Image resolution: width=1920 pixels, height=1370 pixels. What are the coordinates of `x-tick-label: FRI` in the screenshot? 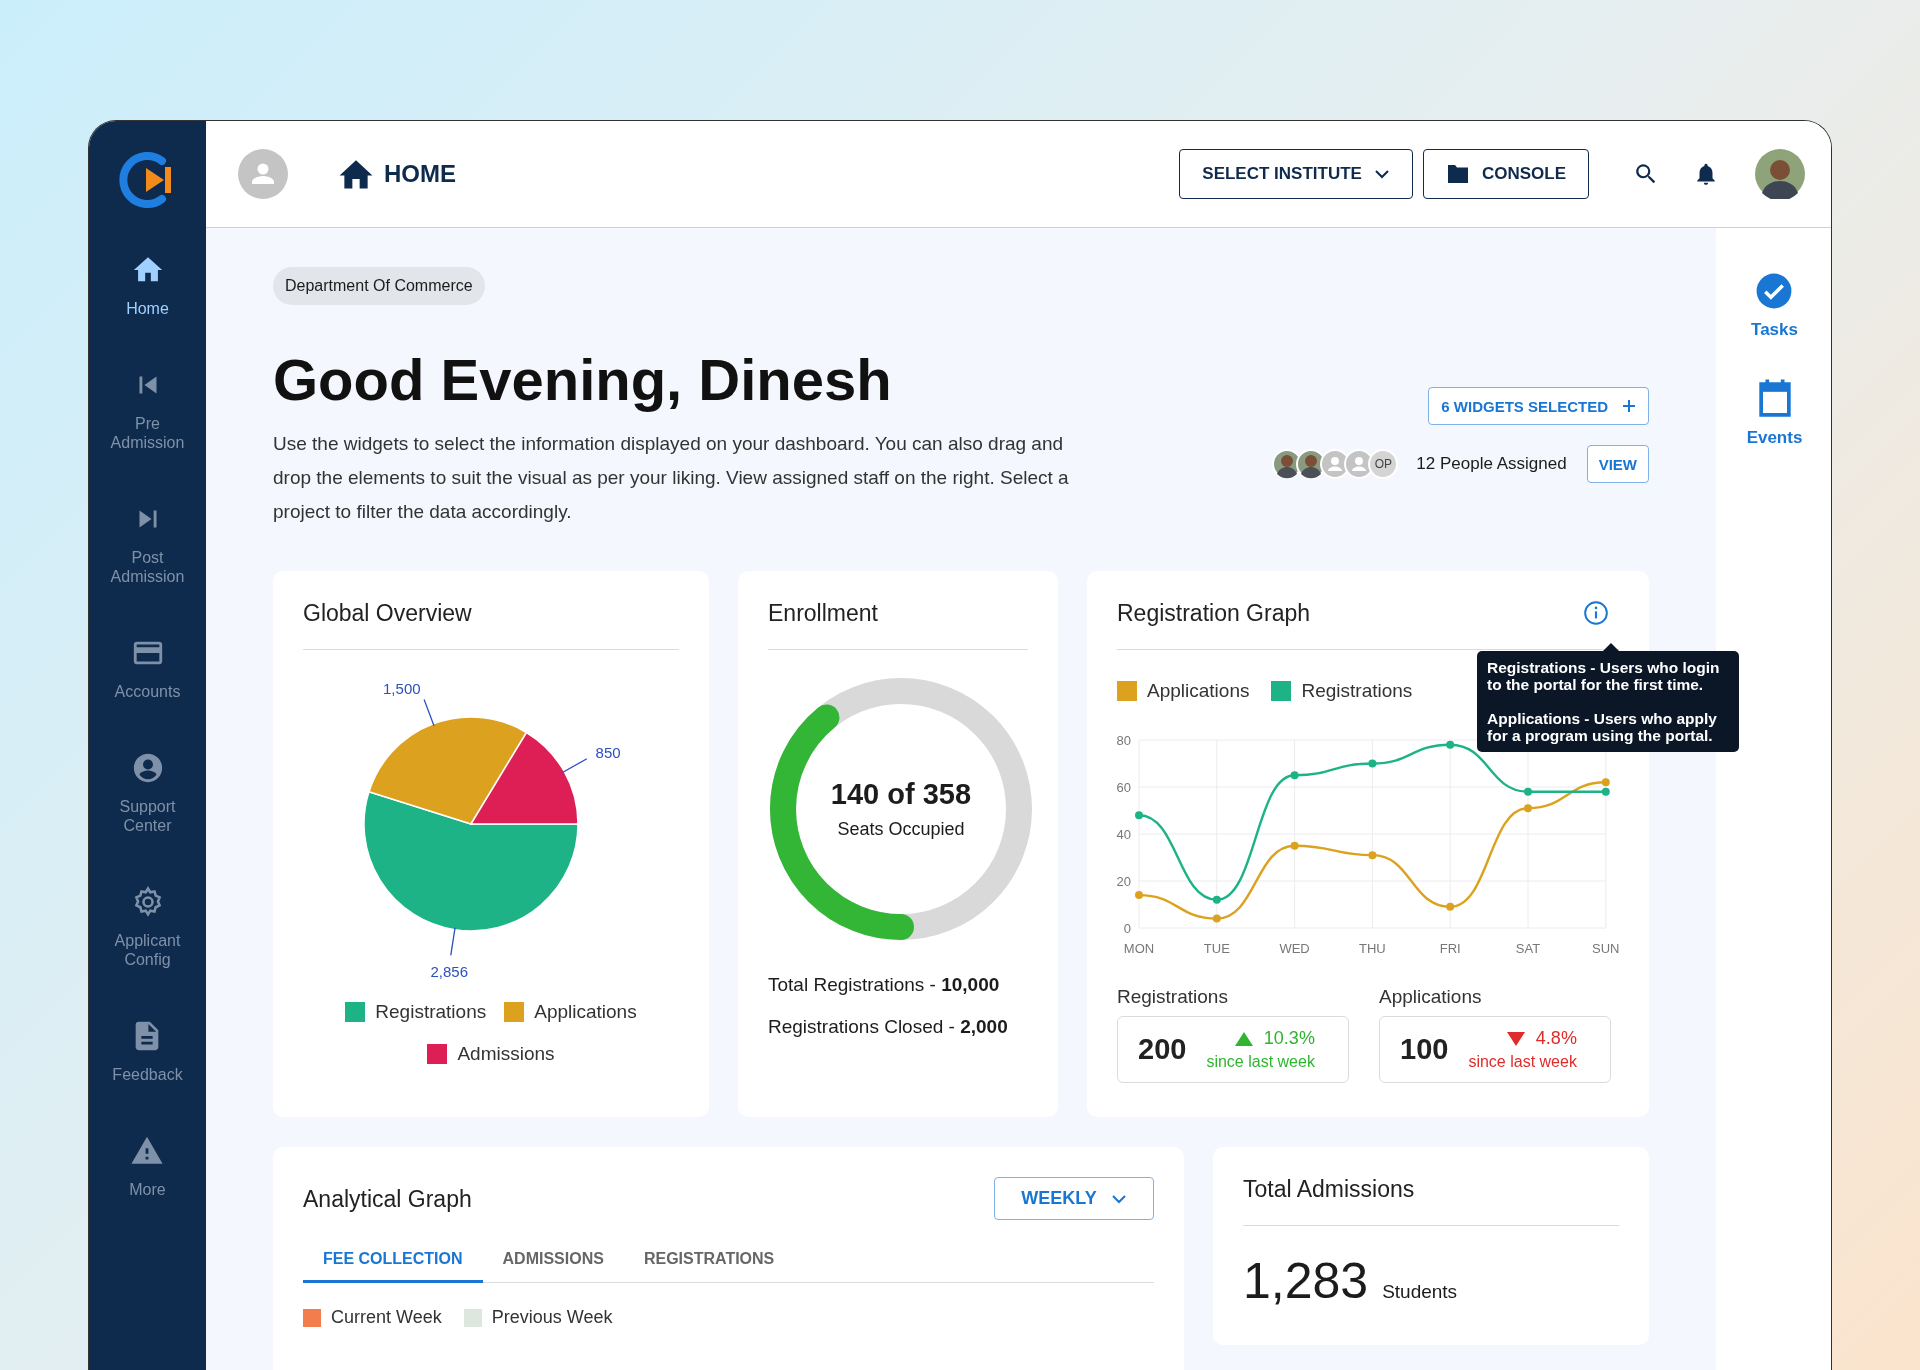 It's located at (1450, 948).